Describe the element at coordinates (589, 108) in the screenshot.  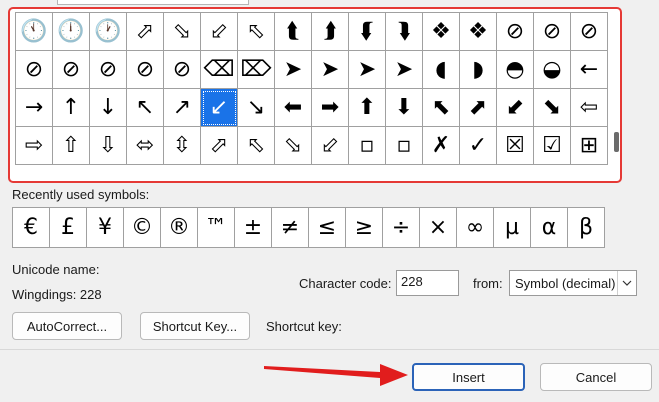
I see `symbol-cell: ⇦` at that location.